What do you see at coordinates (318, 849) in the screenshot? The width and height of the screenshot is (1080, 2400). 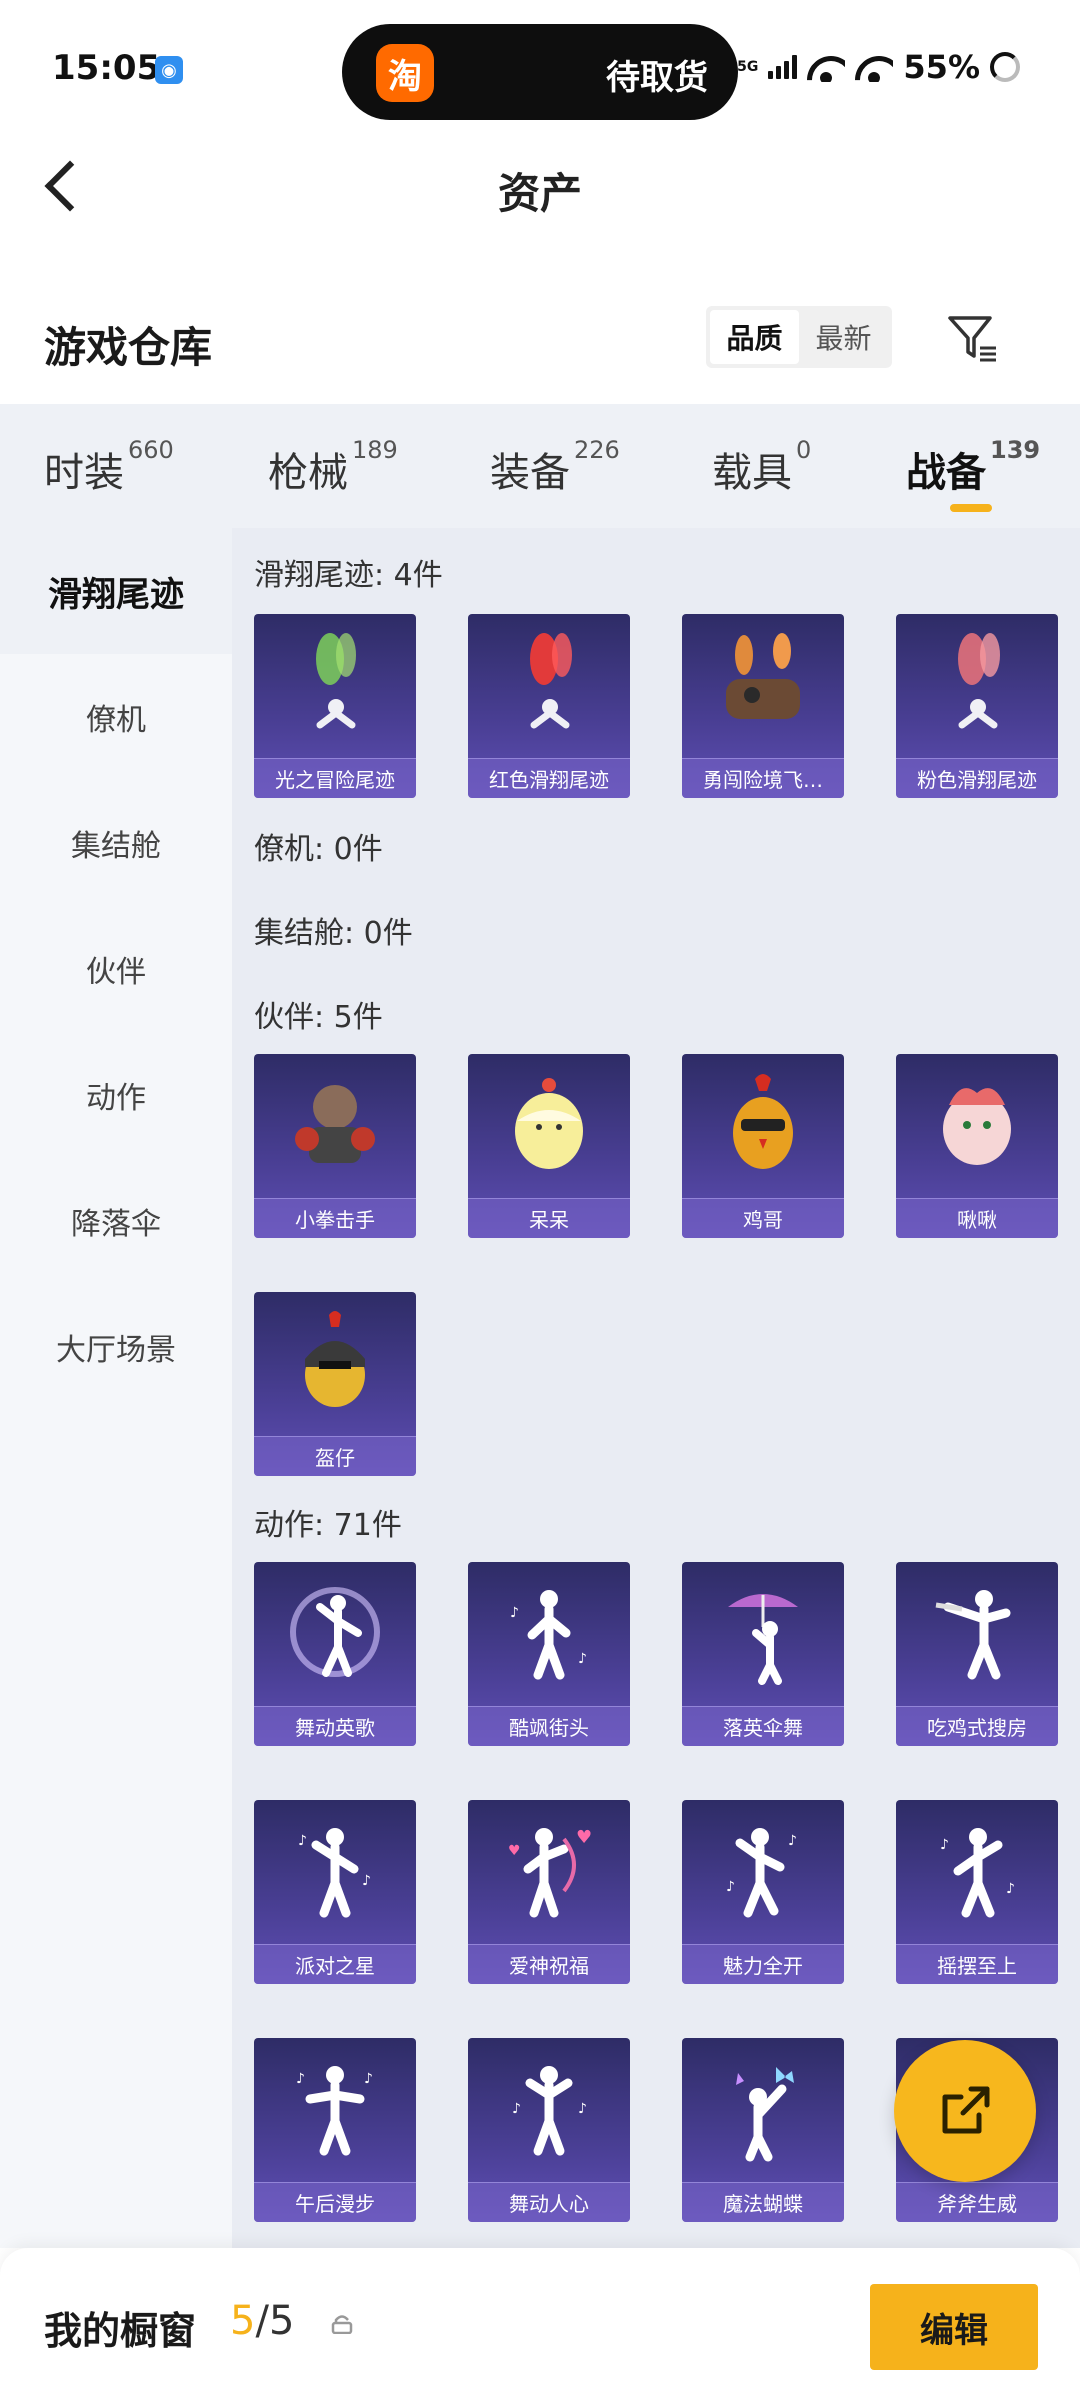 I see `group-heading: 僚机: 0件` at bounding box center [318, 849].